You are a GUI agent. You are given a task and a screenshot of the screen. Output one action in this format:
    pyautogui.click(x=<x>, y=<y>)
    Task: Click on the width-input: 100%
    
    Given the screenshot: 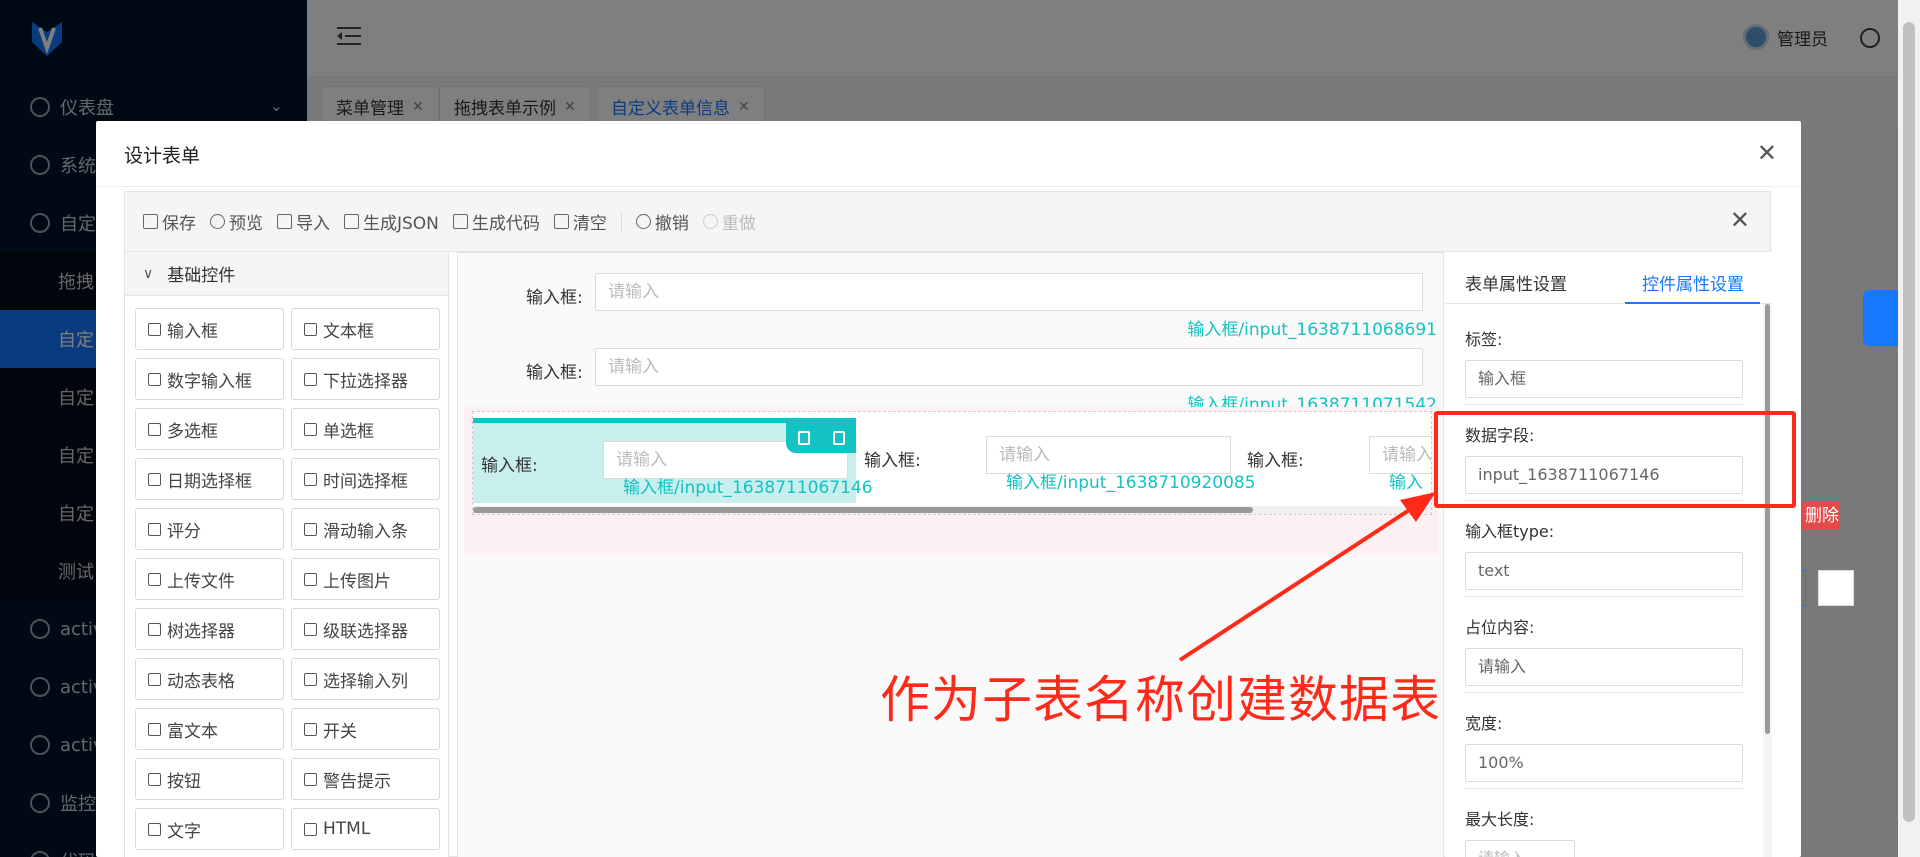 What is the action you would take?
    pyautogui.click(x=1604, y=763)
    